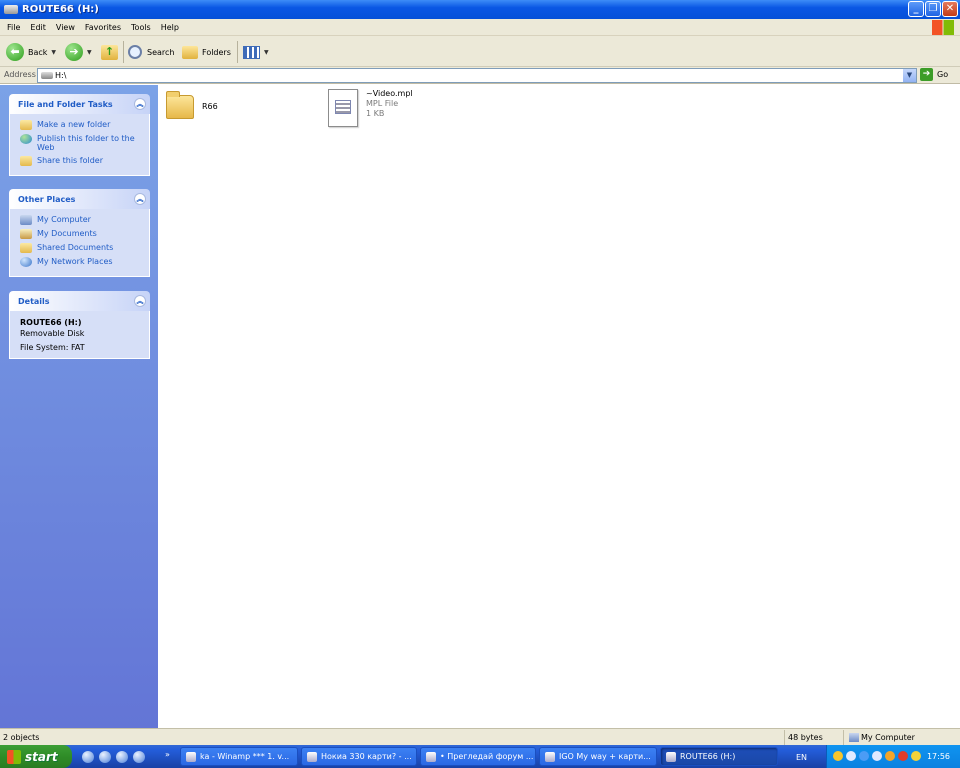 The height and width of the screenshot is (768, 960). I want to click on menu-tools: Tools, so click(141, 27).